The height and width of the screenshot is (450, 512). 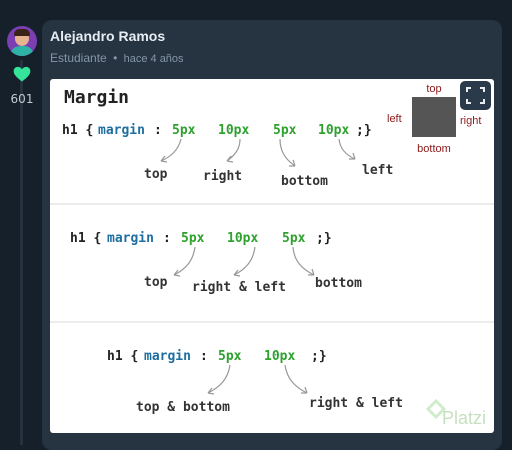 What do you see at coordinates (107, 36) in the screenshot?
I see `author-name: Alejandro Ramos` at bounding box center [107, 36].